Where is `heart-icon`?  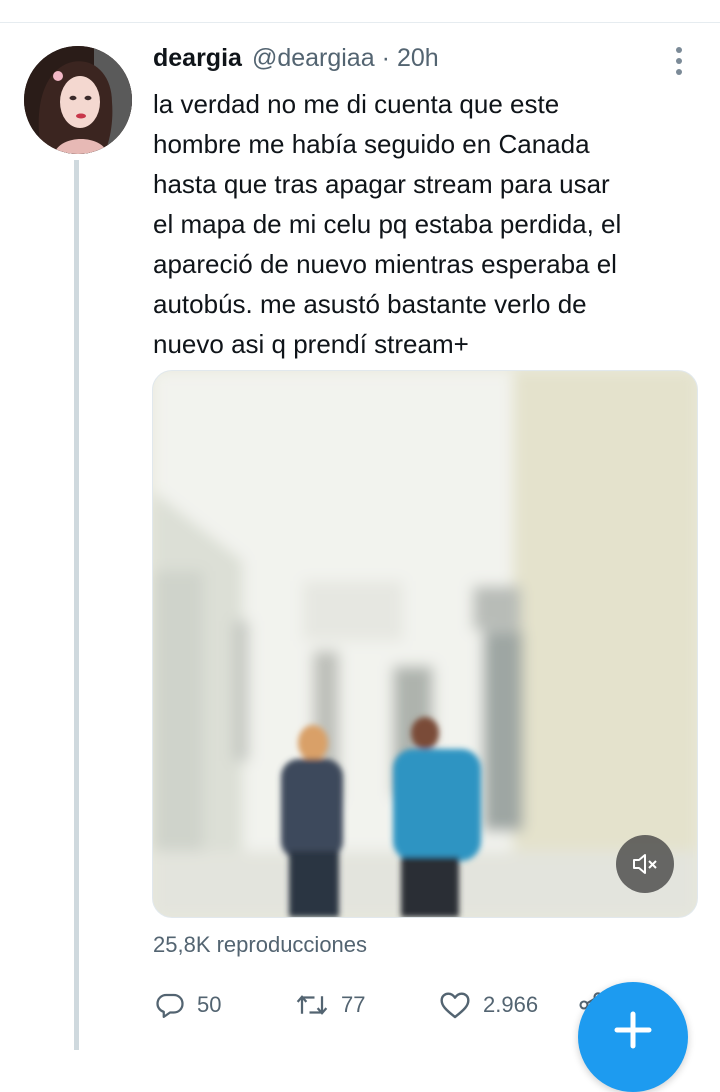
heart-icon is located at coordinates (455, 1005).